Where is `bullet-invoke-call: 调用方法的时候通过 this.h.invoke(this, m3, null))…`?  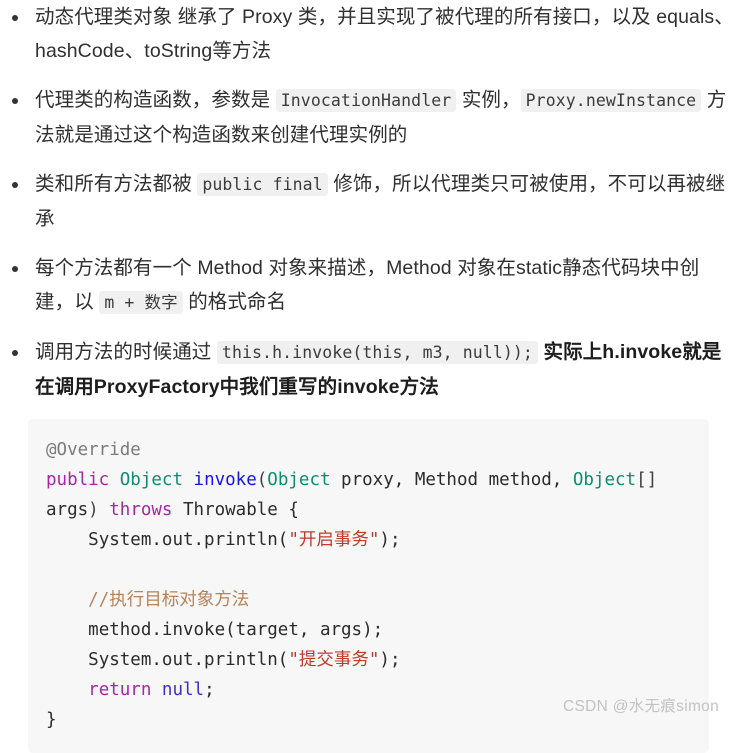 bullet-invoke-call: 调用方法的时候通过 this.h.invoke(this, m3, null))… is located at coordinates (368, 369).